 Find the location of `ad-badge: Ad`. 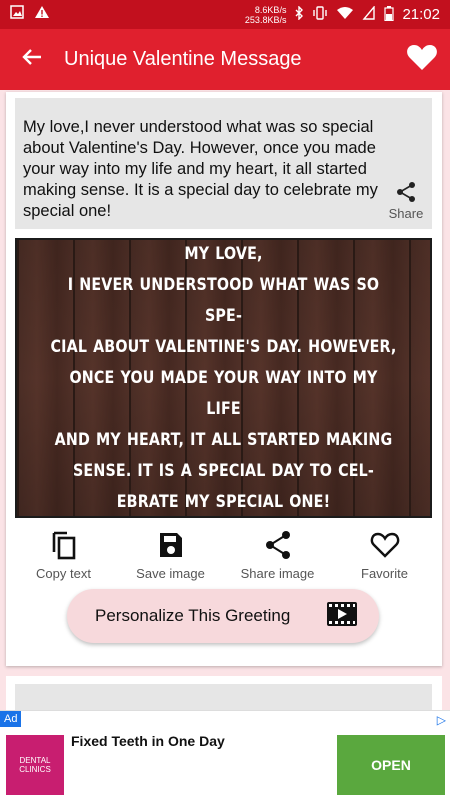

ad-badge: Ad is located at coordinates (11, 719).